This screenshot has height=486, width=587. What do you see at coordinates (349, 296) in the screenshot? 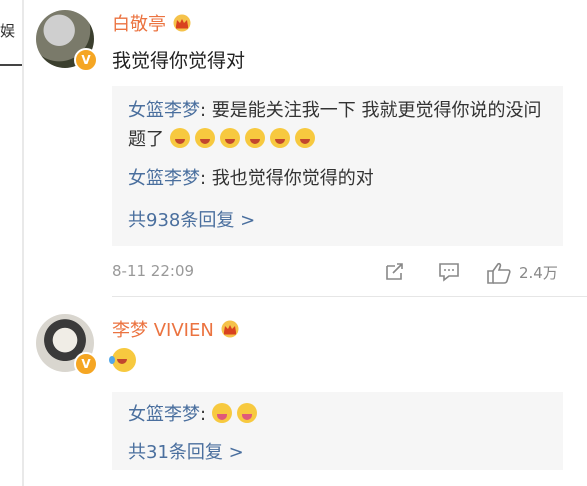
I see `comment-divider` at bounding box center [349, 296].